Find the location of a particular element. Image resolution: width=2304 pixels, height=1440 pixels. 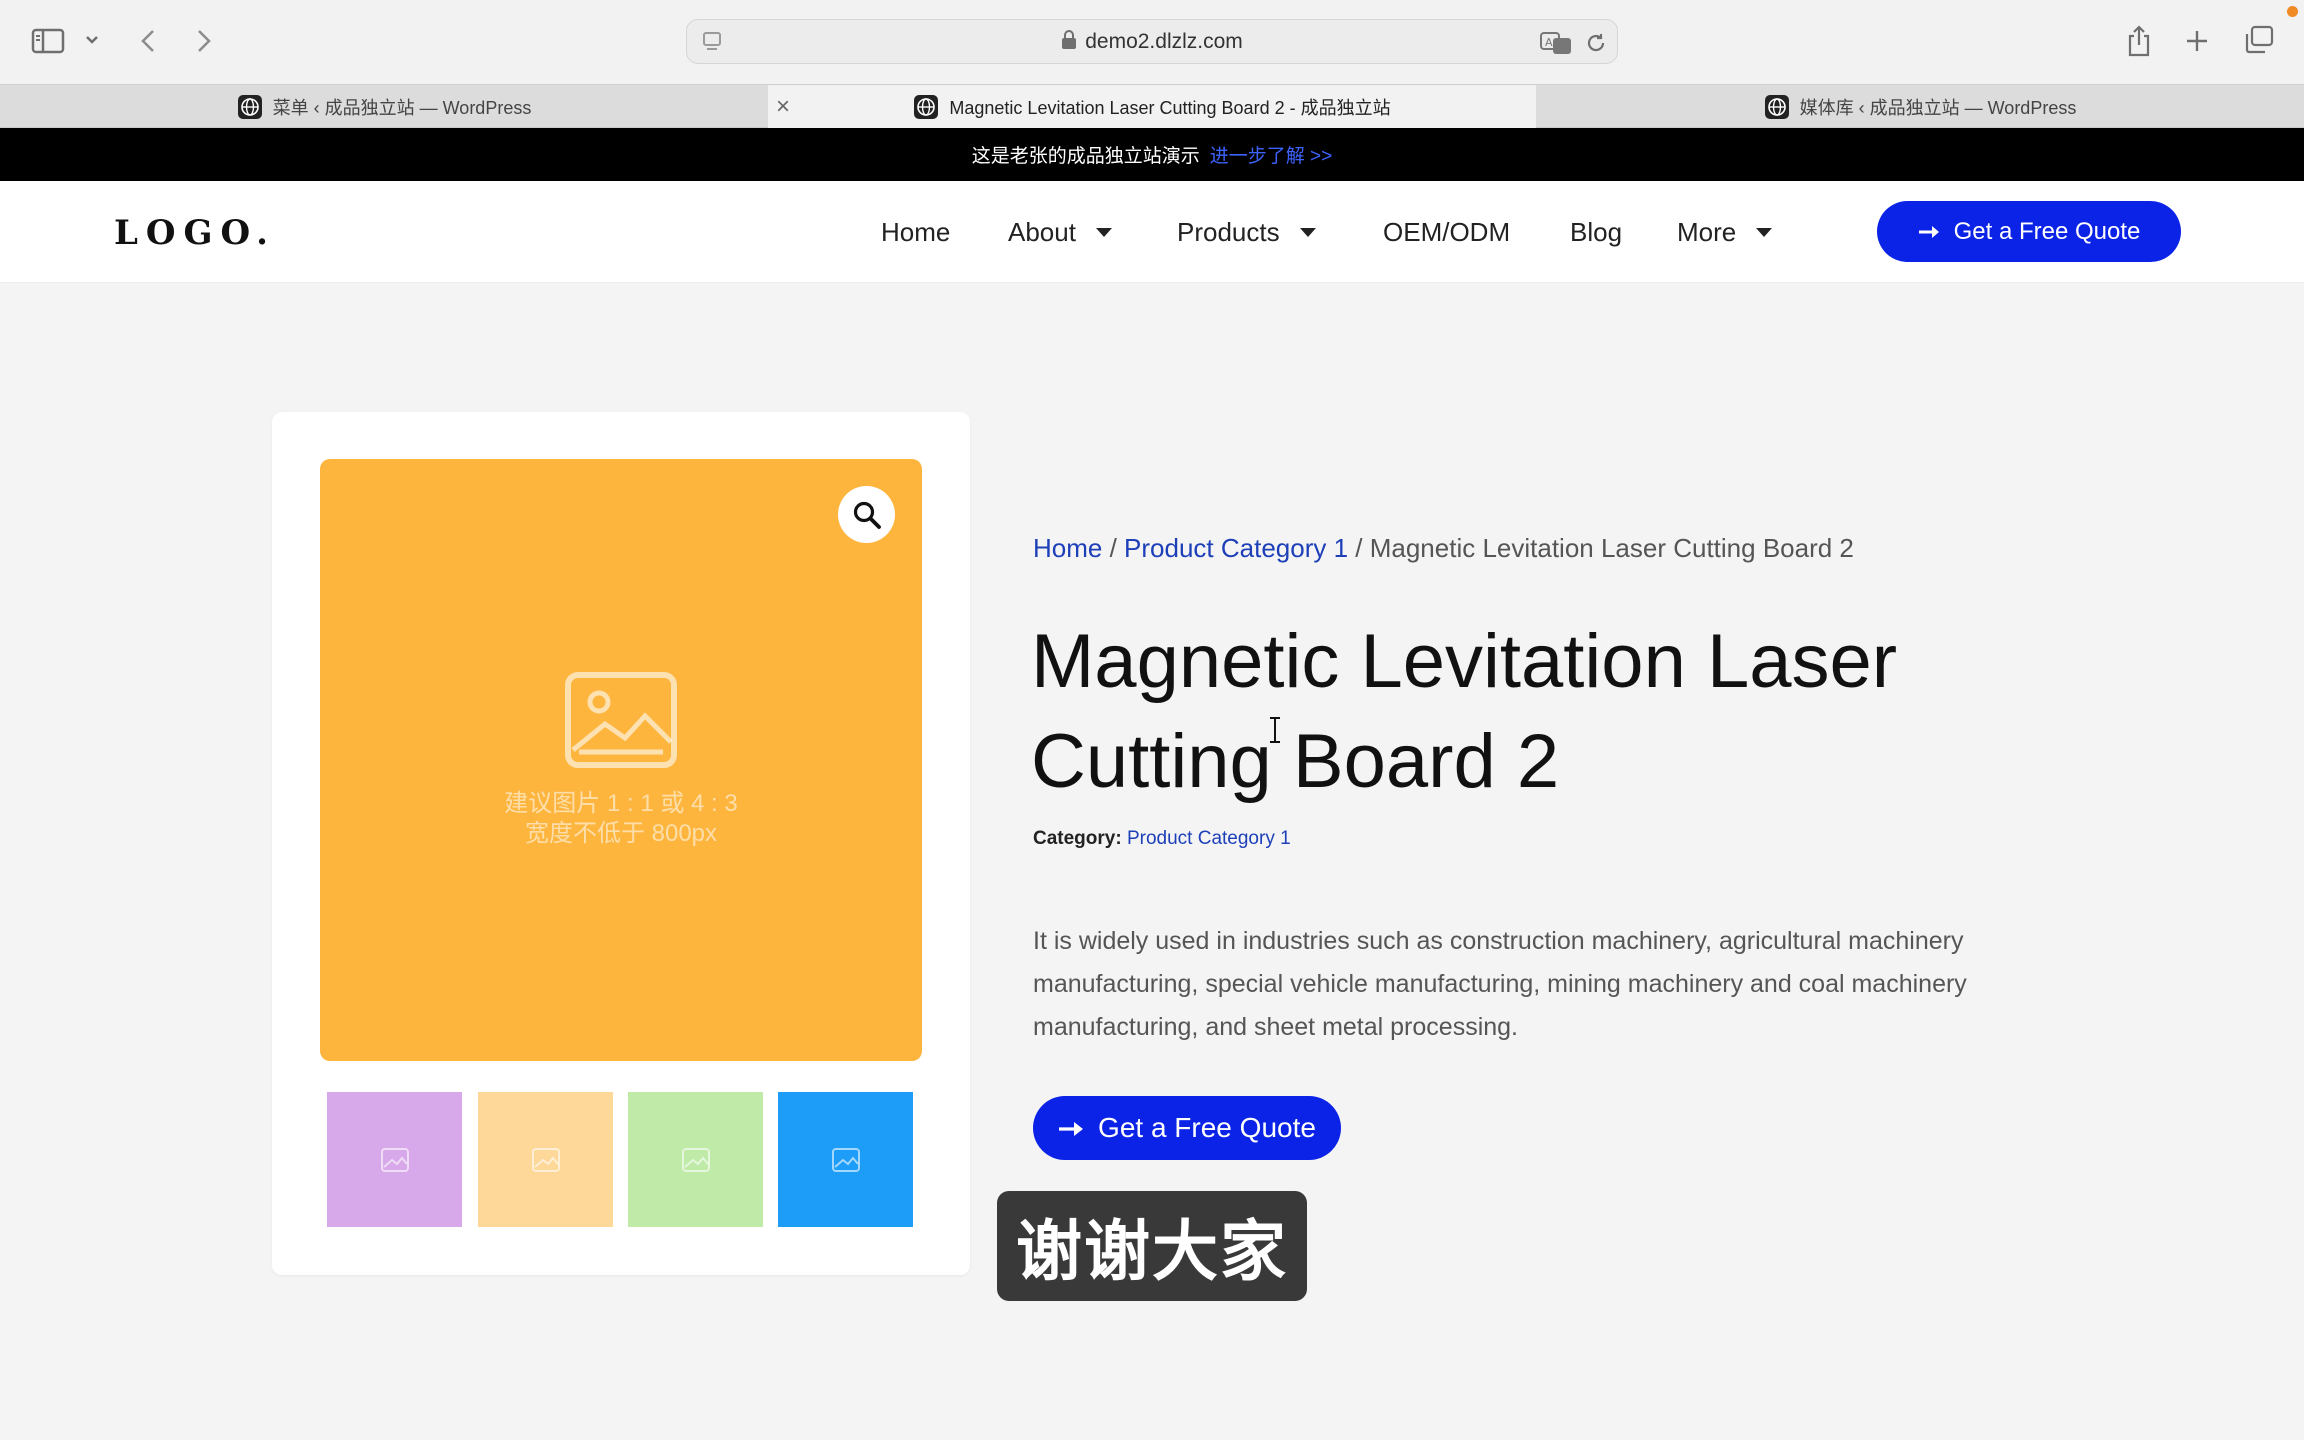

url-text: demo2.dlzlz.com is located at coordinates (1152, 43).